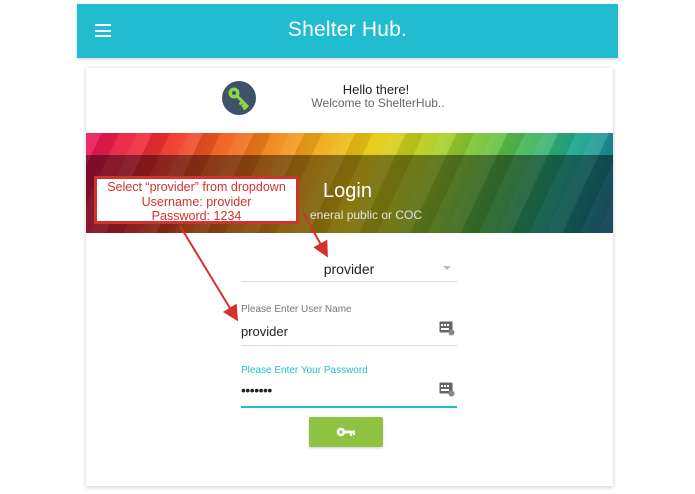 This screenshot has width=695, height=494. Describe the element at coordinates (349, 395) in the screenshot. I see `password-input: •••••••` at that location.